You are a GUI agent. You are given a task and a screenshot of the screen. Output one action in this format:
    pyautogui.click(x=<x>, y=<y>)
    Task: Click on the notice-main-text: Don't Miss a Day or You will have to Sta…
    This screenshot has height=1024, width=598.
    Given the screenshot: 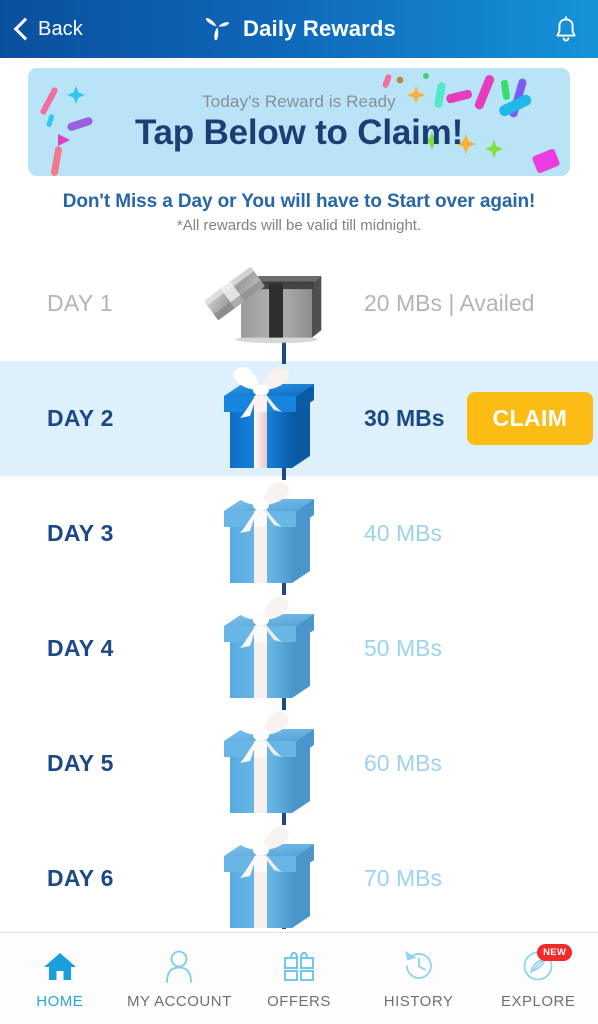 What is the action you would take?
    pyautogui.click(x=299, y=201)
    